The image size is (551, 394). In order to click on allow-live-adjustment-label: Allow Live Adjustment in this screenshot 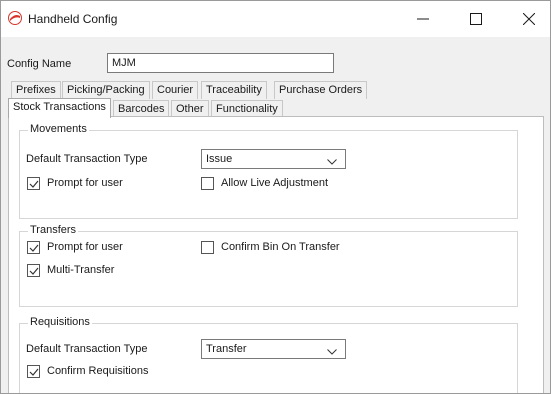, I will do `click(274, 183)`.